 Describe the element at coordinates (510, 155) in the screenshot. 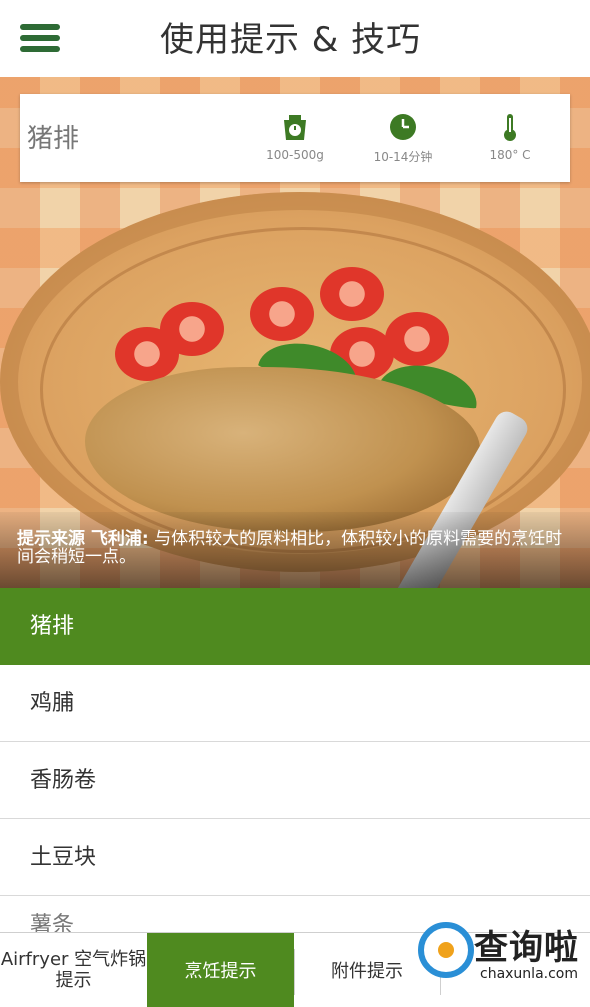

I see `temperature-value: 180° C` at that location.